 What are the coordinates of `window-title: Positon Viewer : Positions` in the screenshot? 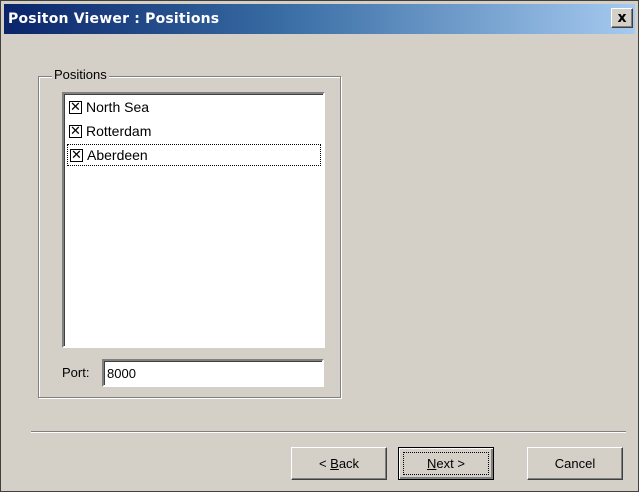 It's located at (114, 19).